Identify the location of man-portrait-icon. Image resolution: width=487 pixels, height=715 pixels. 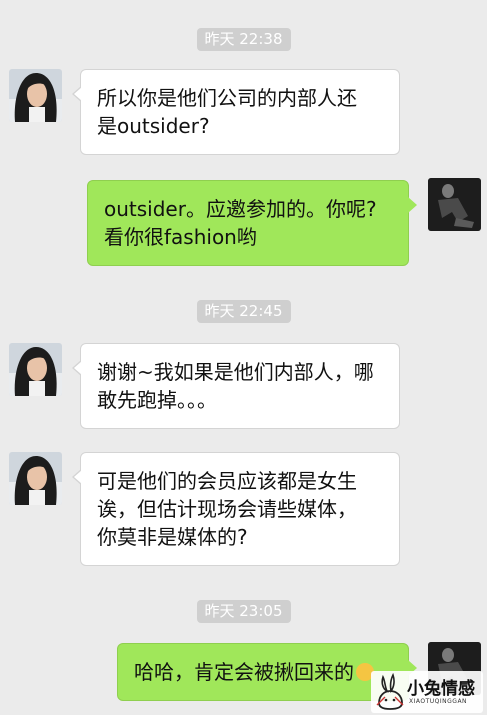
(454, 204).